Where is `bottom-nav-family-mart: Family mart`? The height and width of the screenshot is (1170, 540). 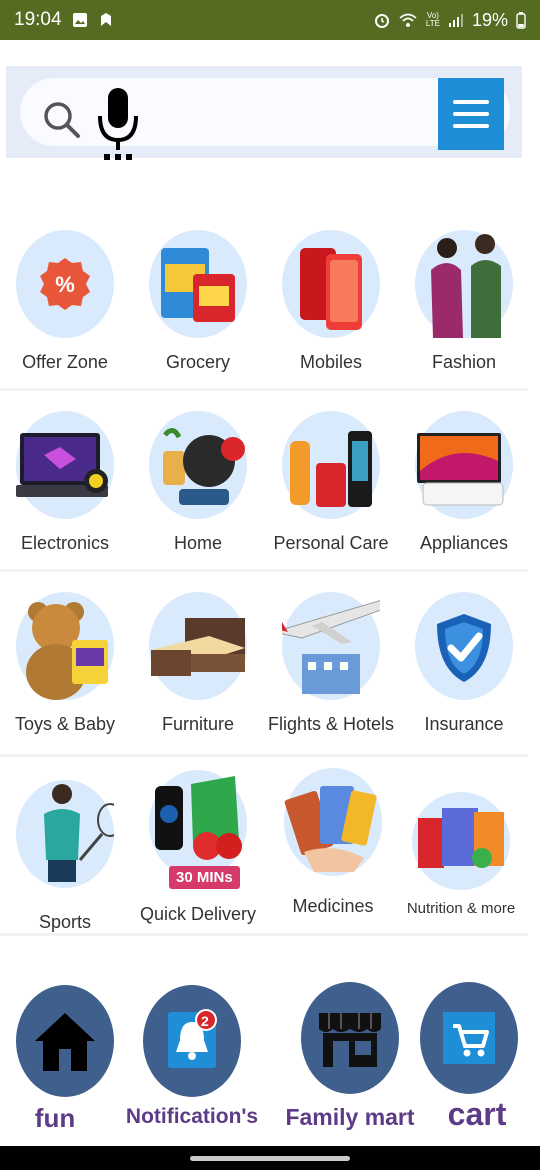 bottom-nav-family-mart: Family mart is located at coordinates (350, 1056).